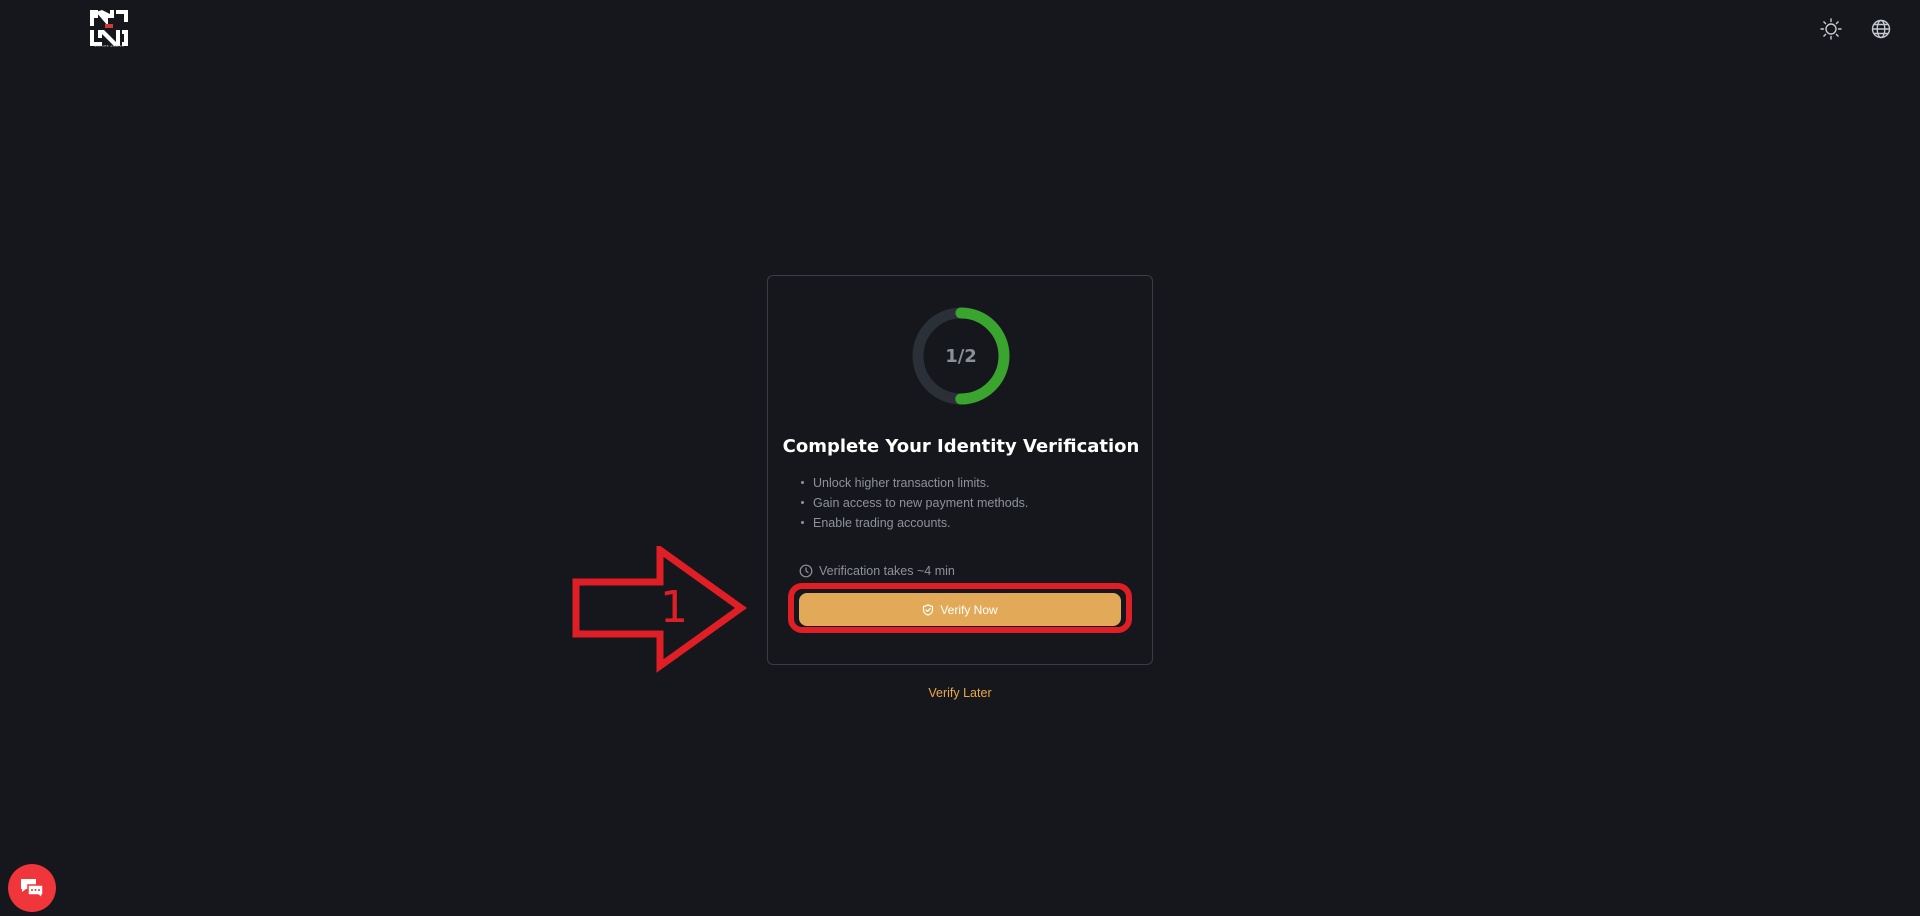  I want to click on benefit-item: Gain access to new payment methods., so click(914, 503).